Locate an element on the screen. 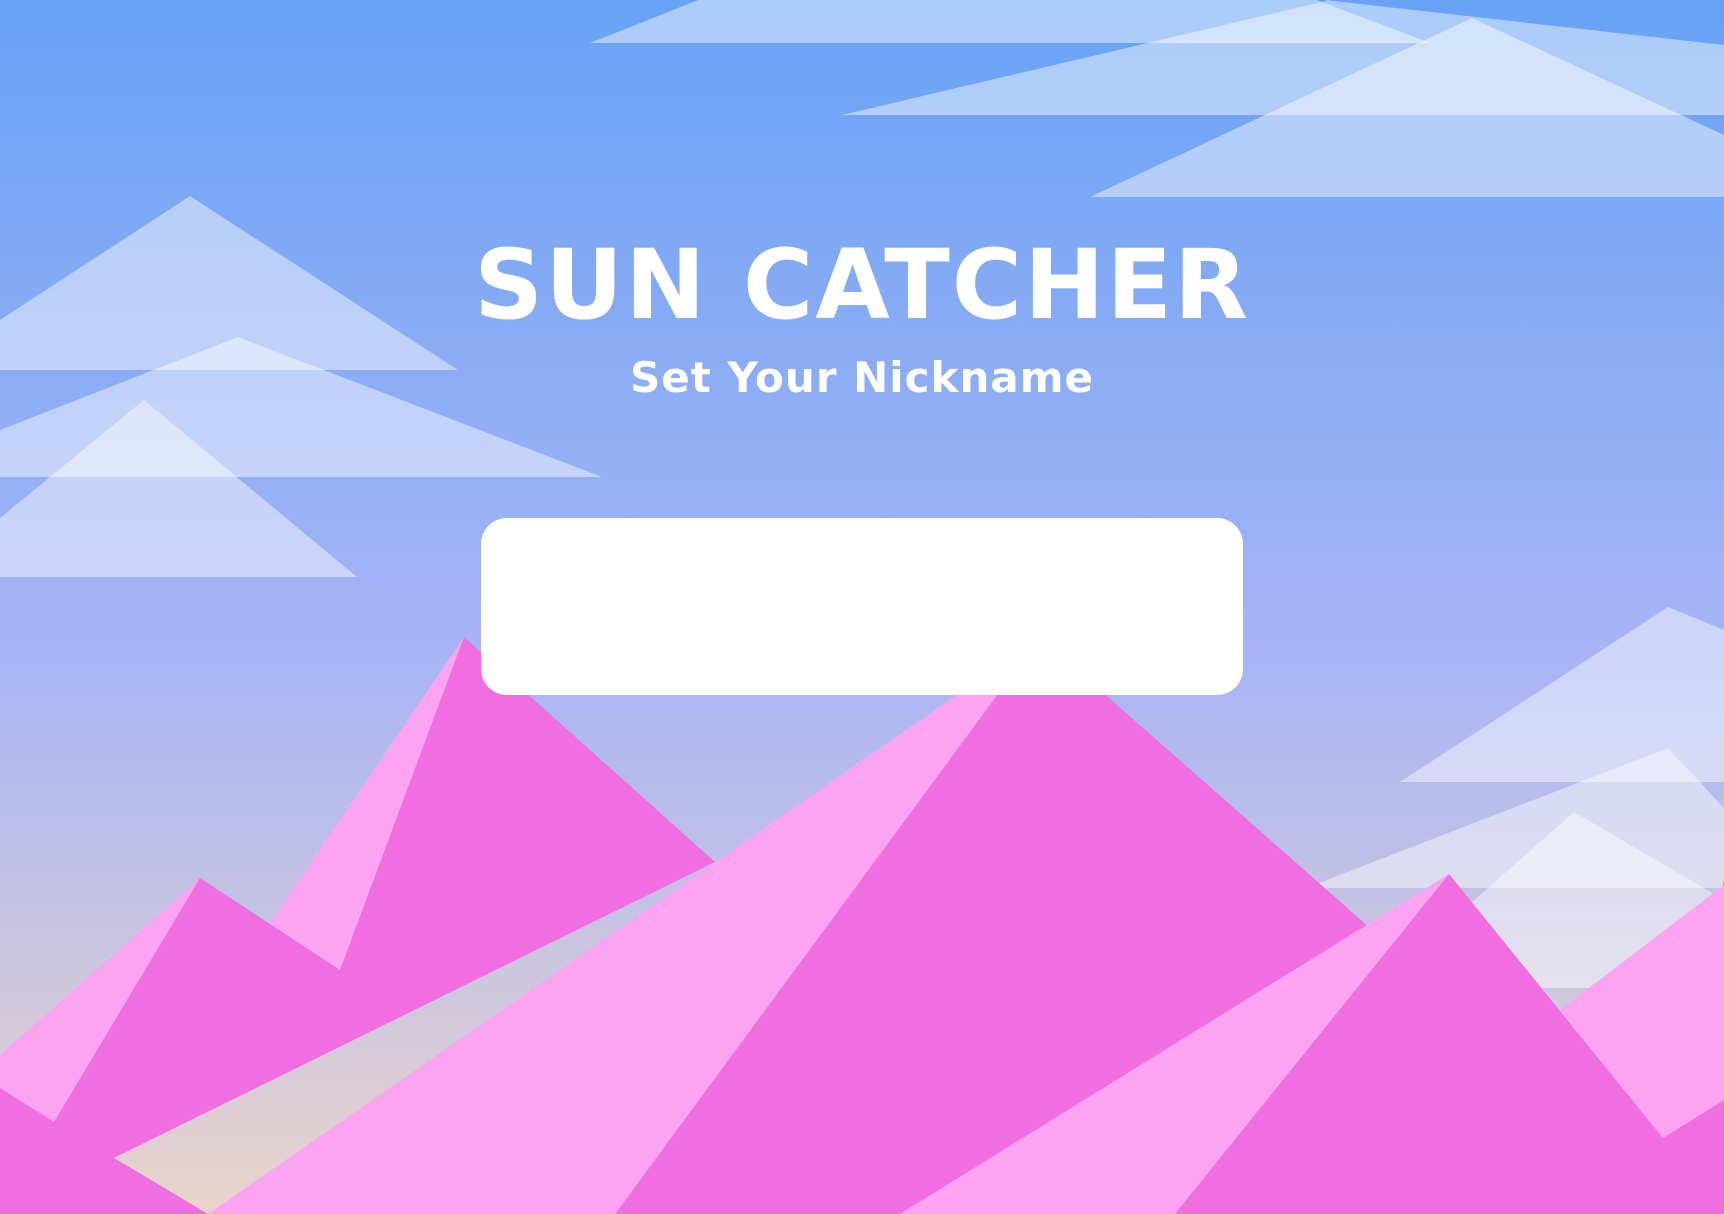  nickname-input is located at coordinates (862, 606).